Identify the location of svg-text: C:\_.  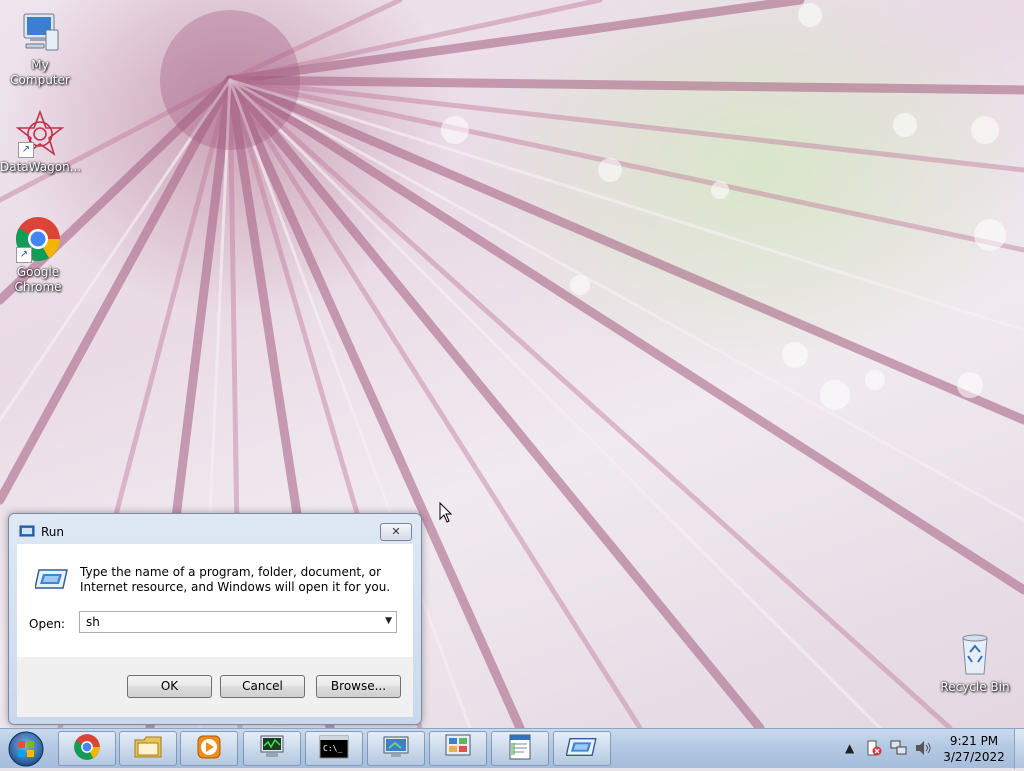
(332, 748).